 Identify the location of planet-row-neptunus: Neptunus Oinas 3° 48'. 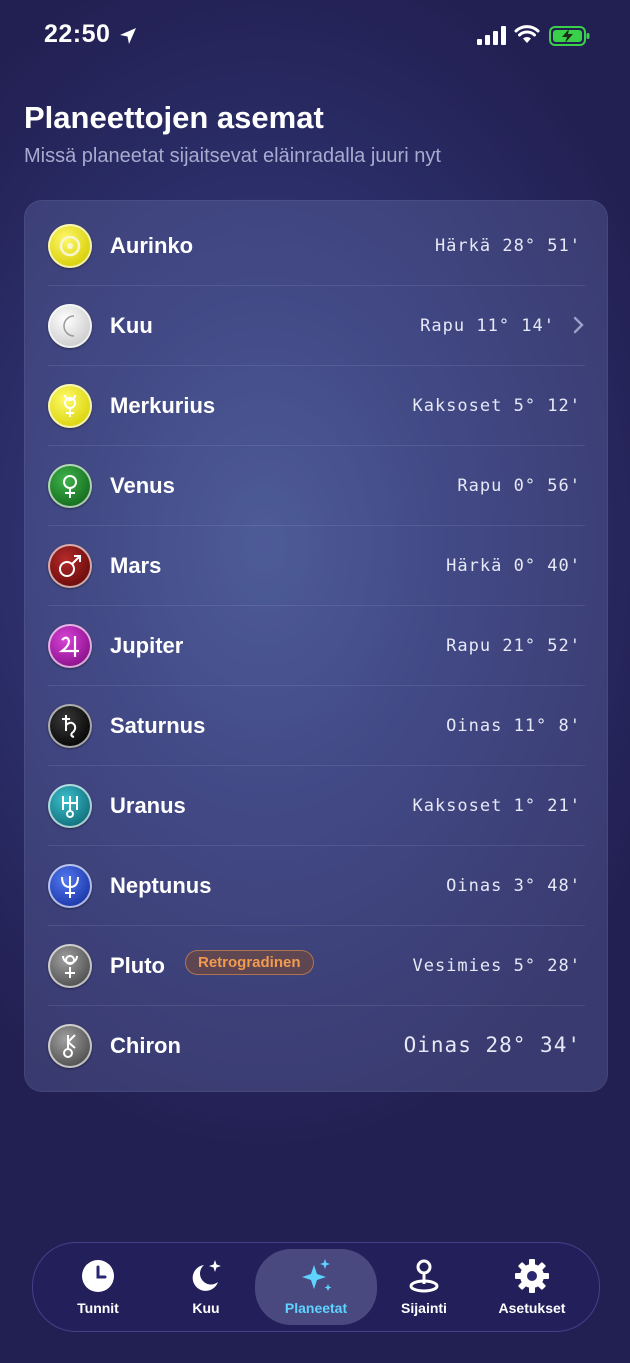
(316, 886).